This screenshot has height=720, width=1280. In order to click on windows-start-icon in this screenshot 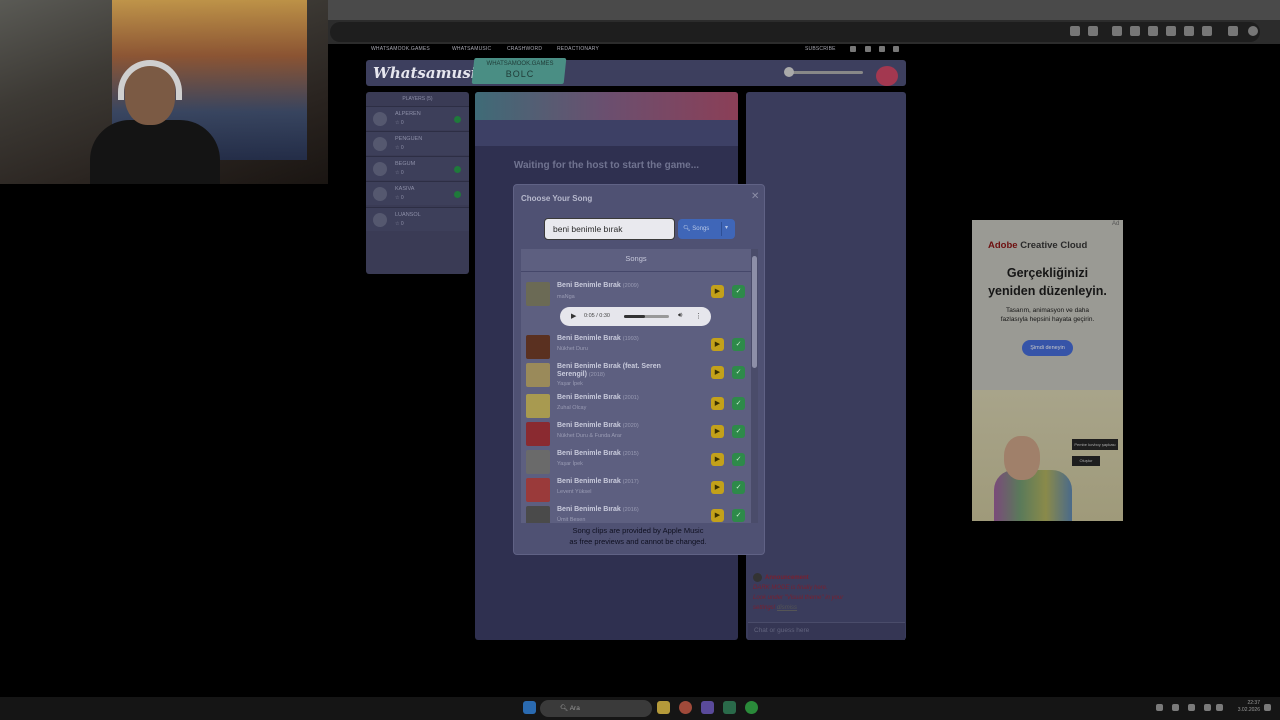, I will do `click(529, 707)`.